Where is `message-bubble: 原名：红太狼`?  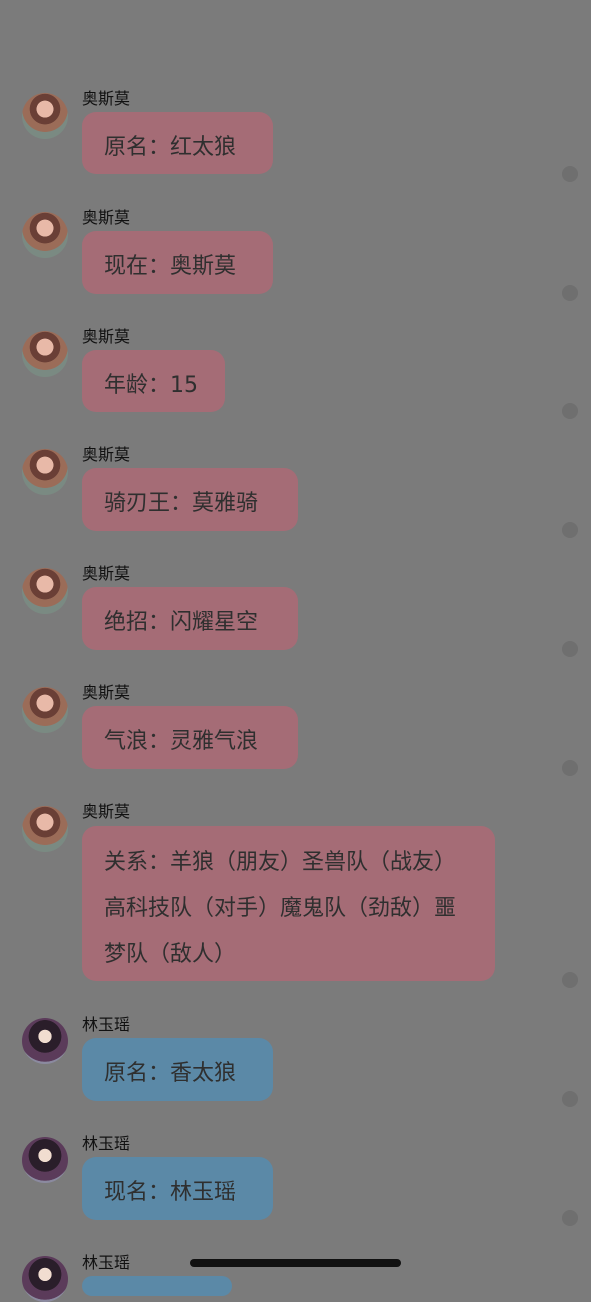 message-bubble: 原名：红太狼 is located at coordinates (177, 143).